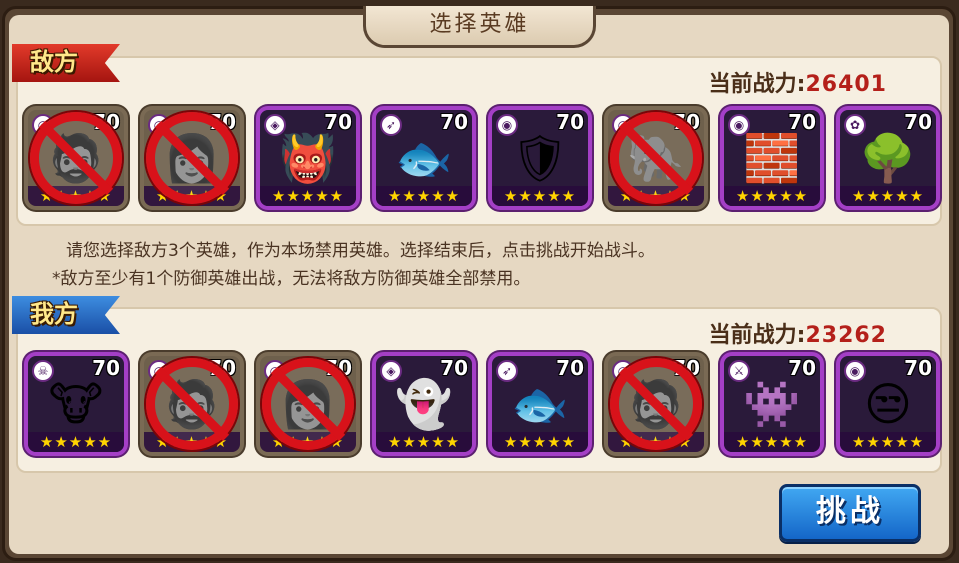 The height and width of the screenshot is (563, 959). I want to click on enemy-power-value: 26401, so click(846, 84).